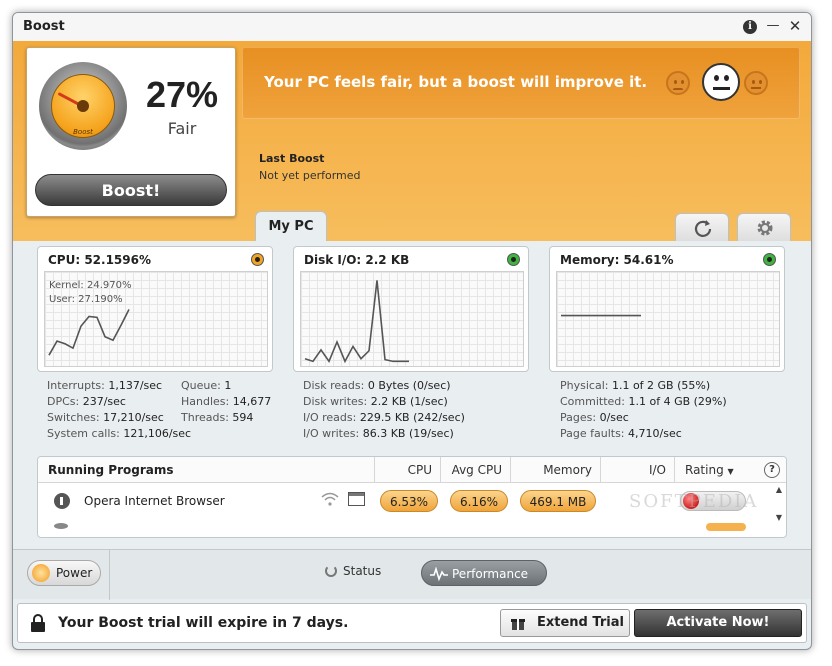 The height and width of the screenshot is (666, 832). Describe the element at coordinates (310, 175) in the screenshot. I see `last-boost-value: Not yet performed` at that location.